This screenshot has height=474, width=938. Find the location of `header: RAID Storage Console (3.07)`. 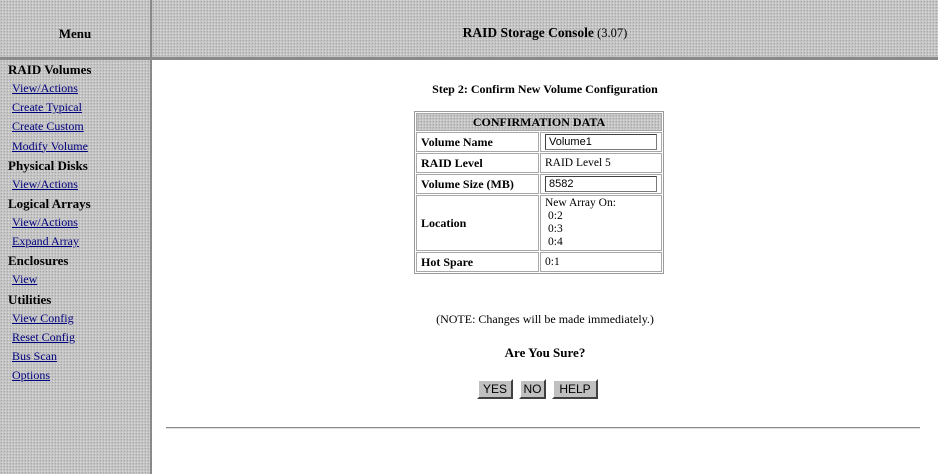

header: RAID Storage Console (3.07) is located at coordinates (545, 30).